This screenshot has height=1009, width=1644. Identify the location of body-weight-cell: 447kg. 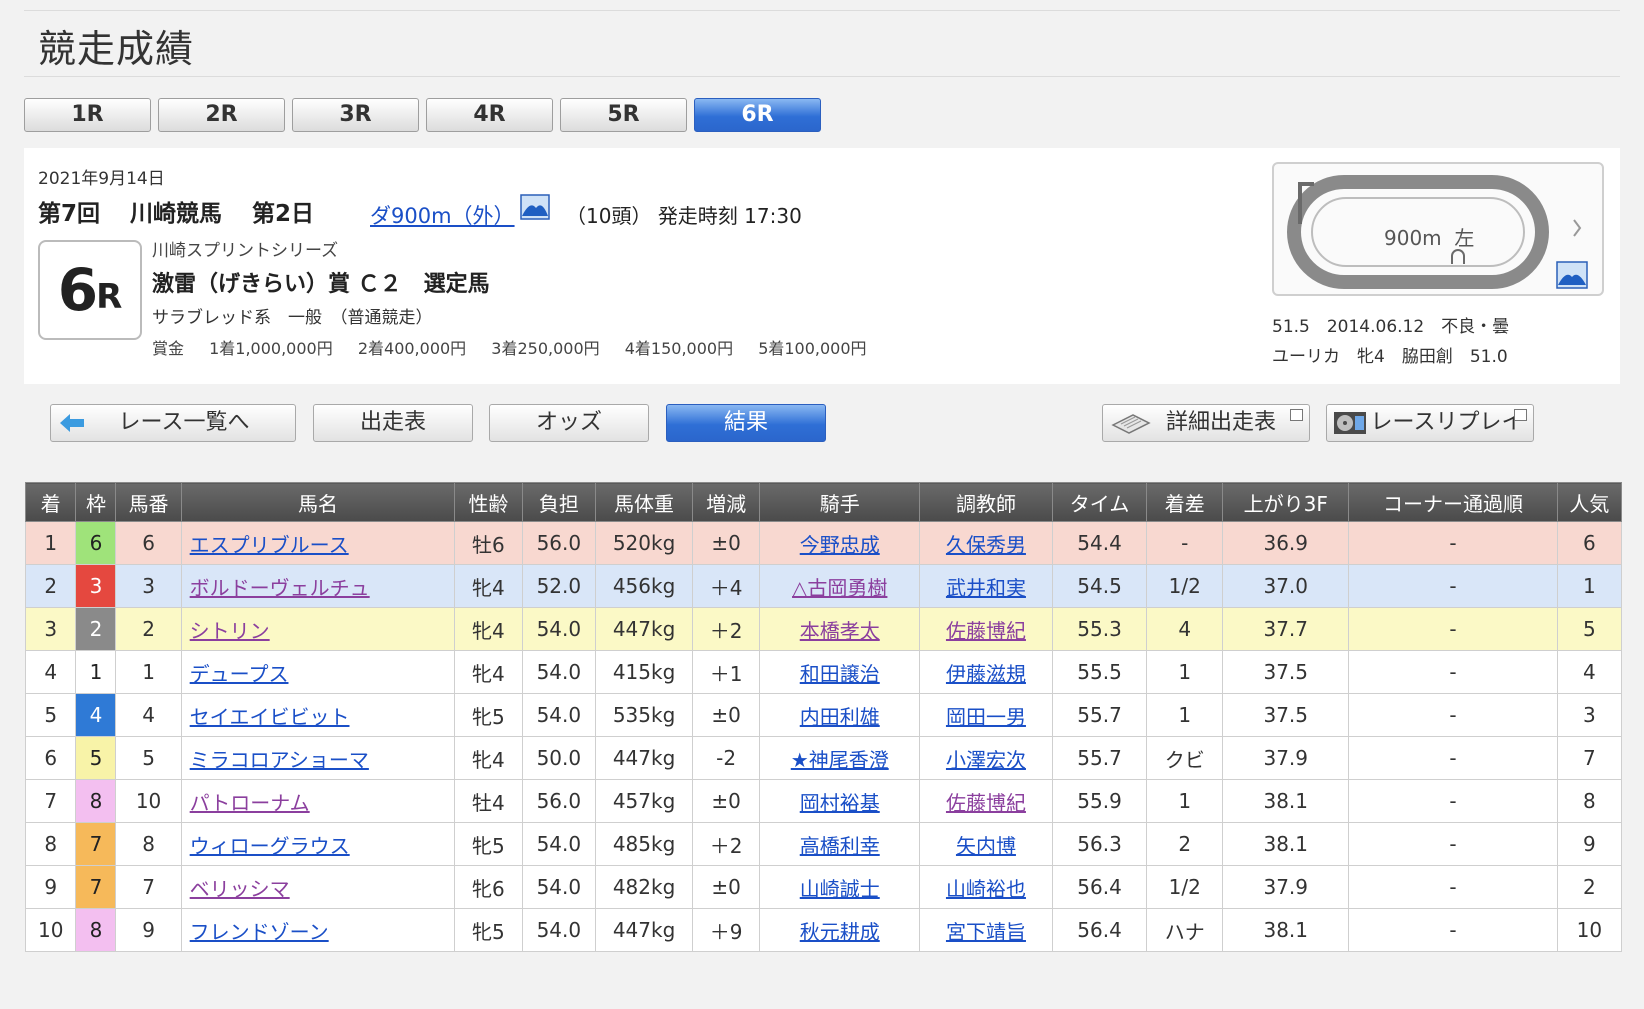
(644, 629).